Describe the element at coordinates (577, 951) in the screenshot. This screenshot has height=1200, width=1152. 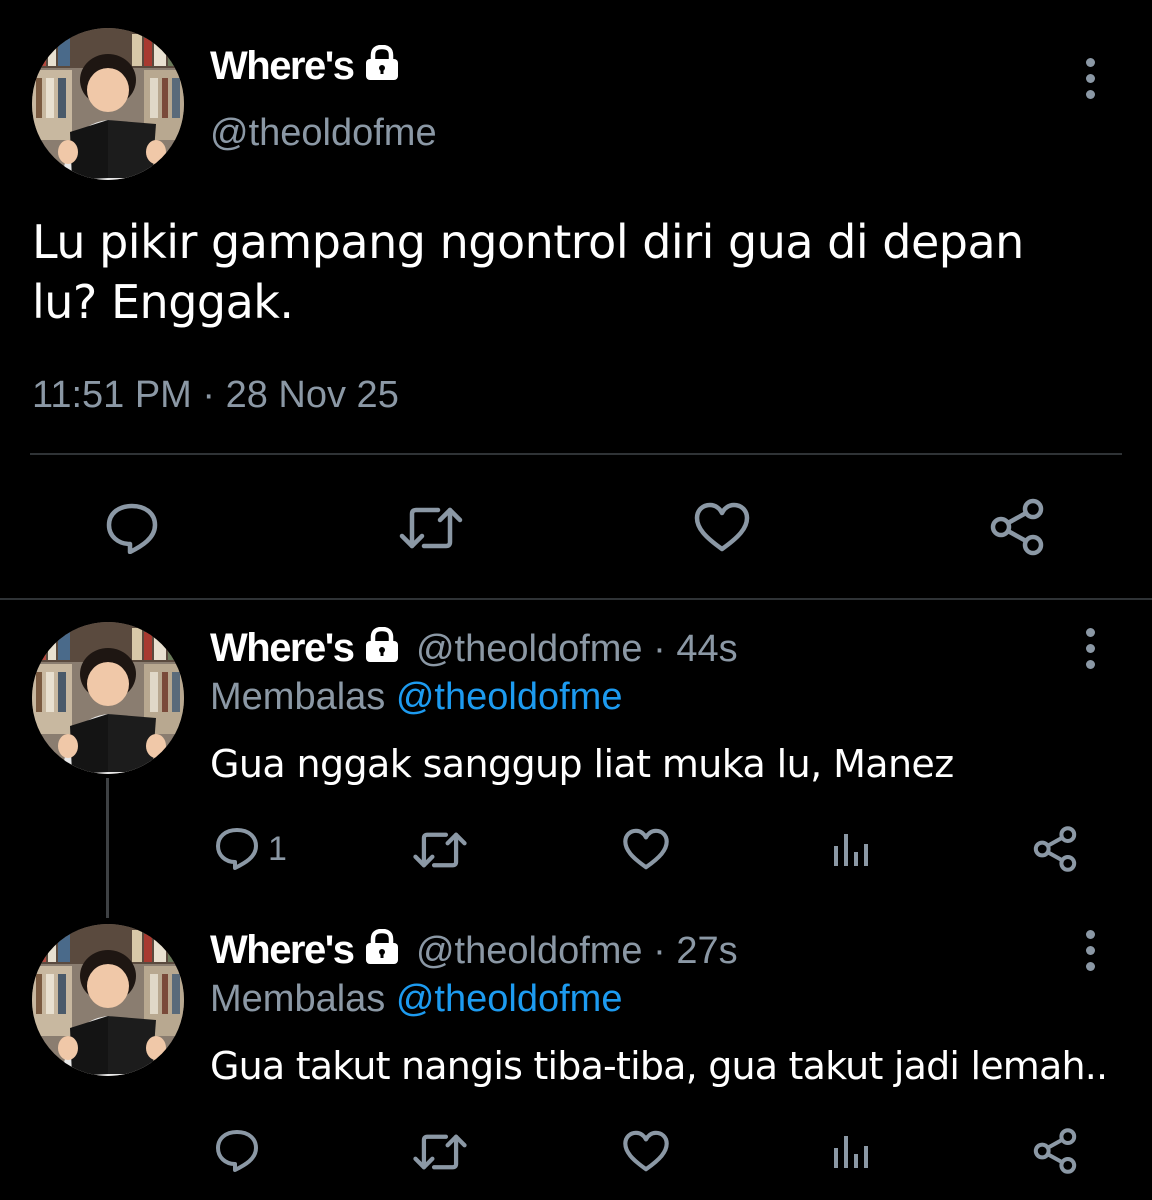
I see `author-handle-time: @theoldofme · 27s` at that location.